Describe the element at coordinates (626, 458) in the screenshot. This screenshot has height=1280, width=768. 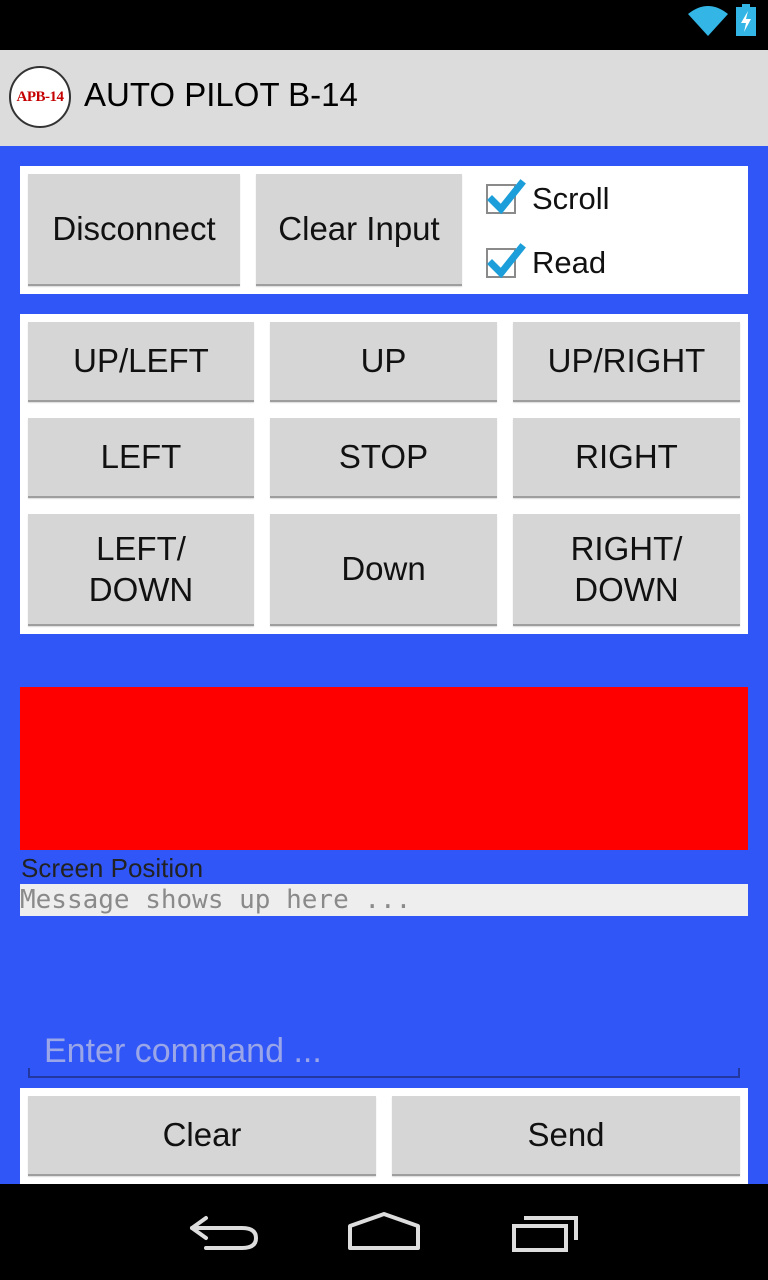
I see `right-button: RIGHT` at that location.